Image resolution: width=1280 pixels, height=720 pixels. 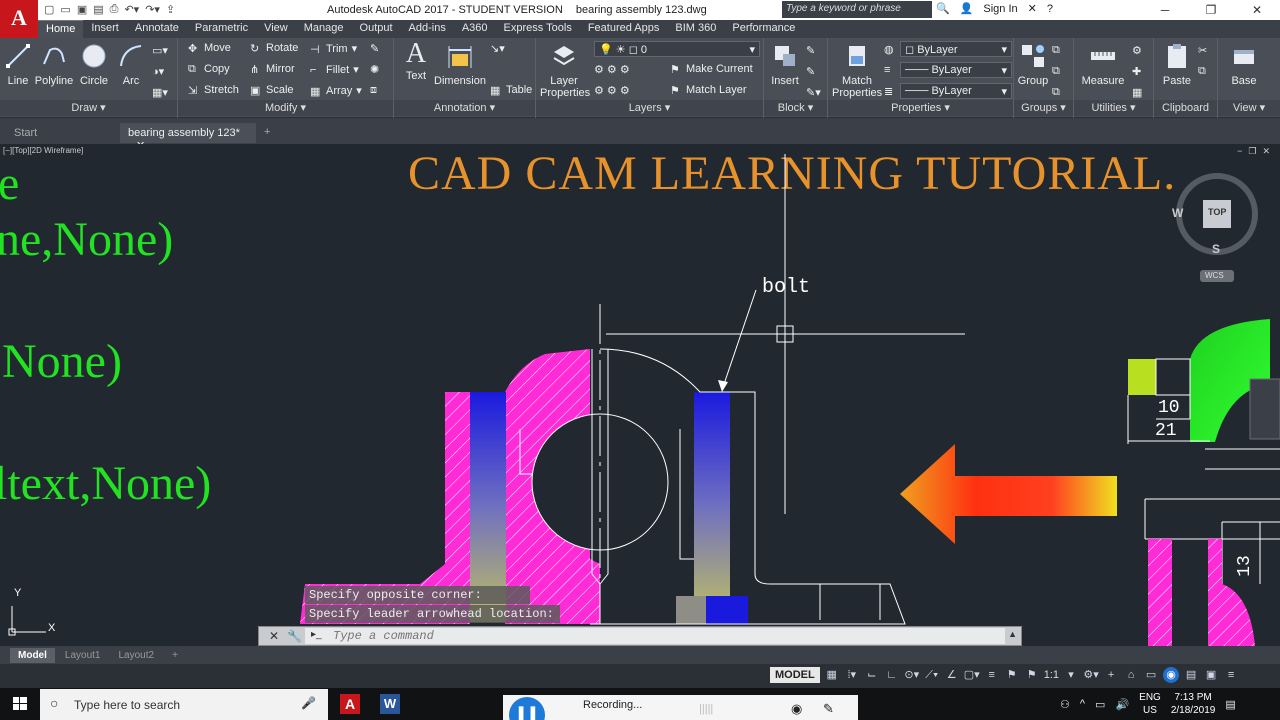 I want to click on annotation-monitor-icon: +, so click(x=1111, y=675).